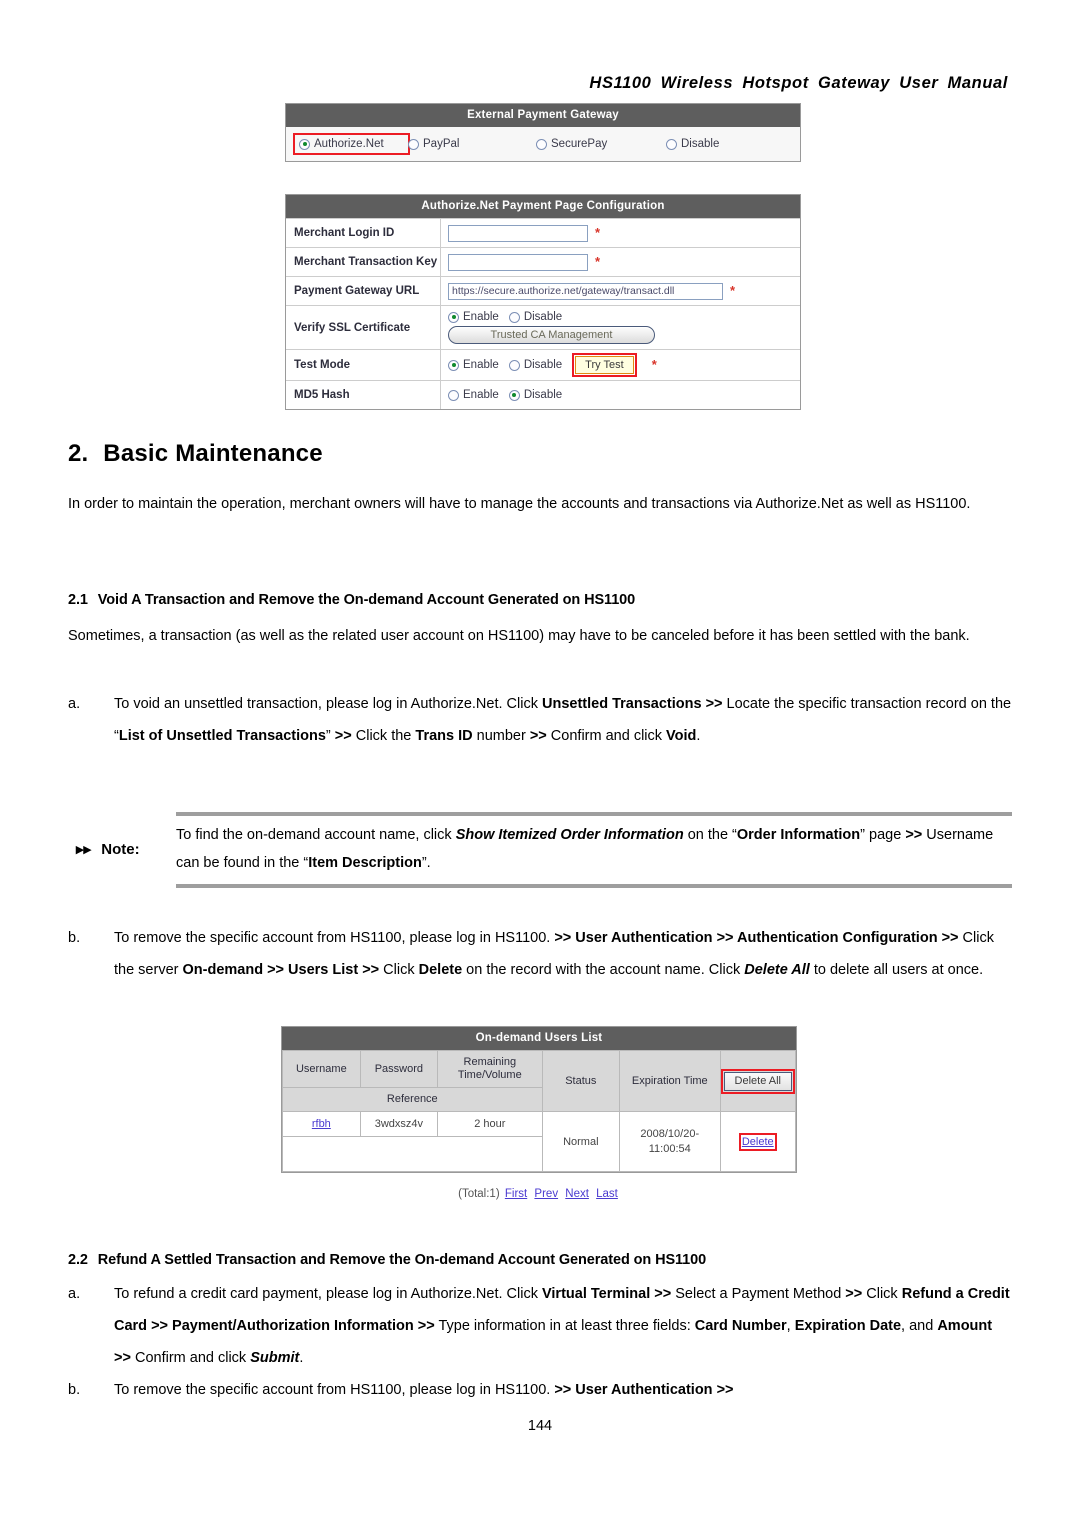 The width and height of the screenshot is (1080, 1527). Describe the element at coordinates (543, 317) in the screenshot. I see `verify-ssl-disable-label: Disable` at that location.